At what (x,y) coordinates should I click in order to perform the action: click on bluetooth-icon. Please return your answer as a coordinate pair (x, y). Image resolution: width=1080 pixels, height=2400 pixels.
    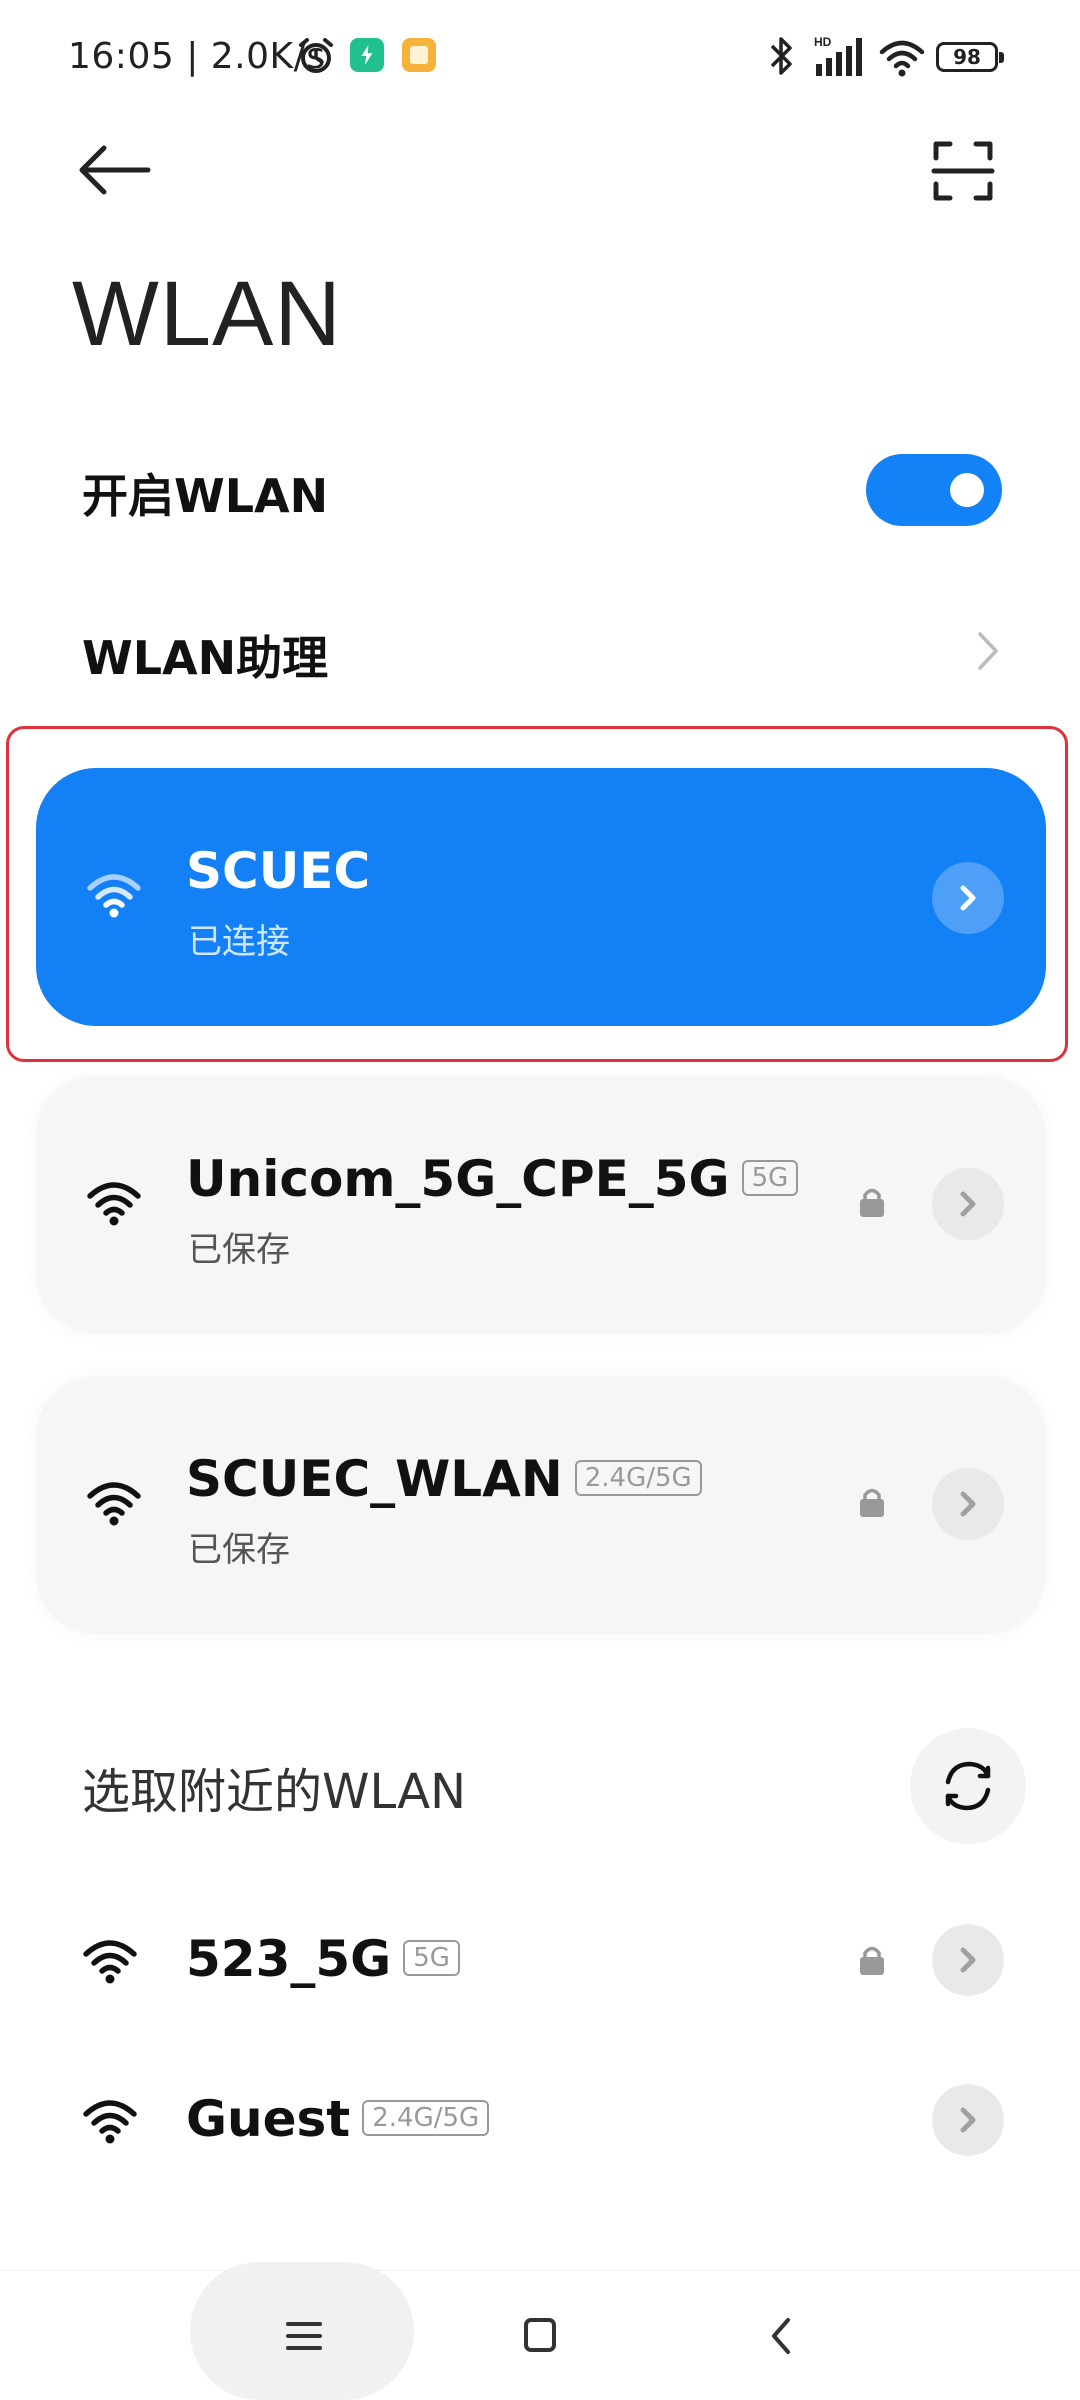
    Looking at the image, I should click on (781, 56).